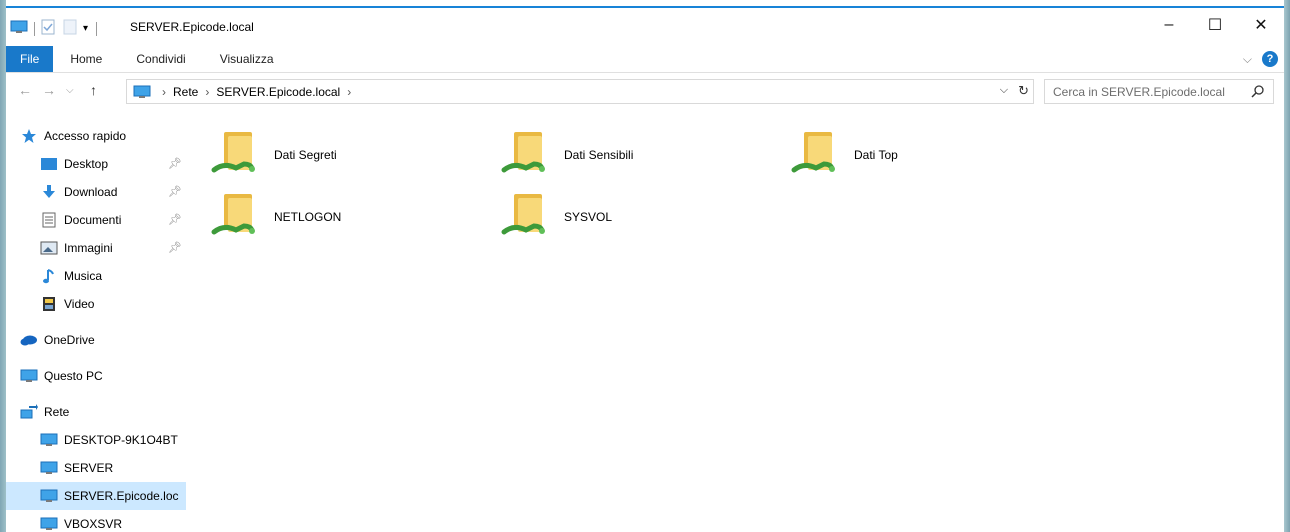 The width and height of the screenshot is (1290, 532). I want to click on tab-home: Home, so click(86, 59).